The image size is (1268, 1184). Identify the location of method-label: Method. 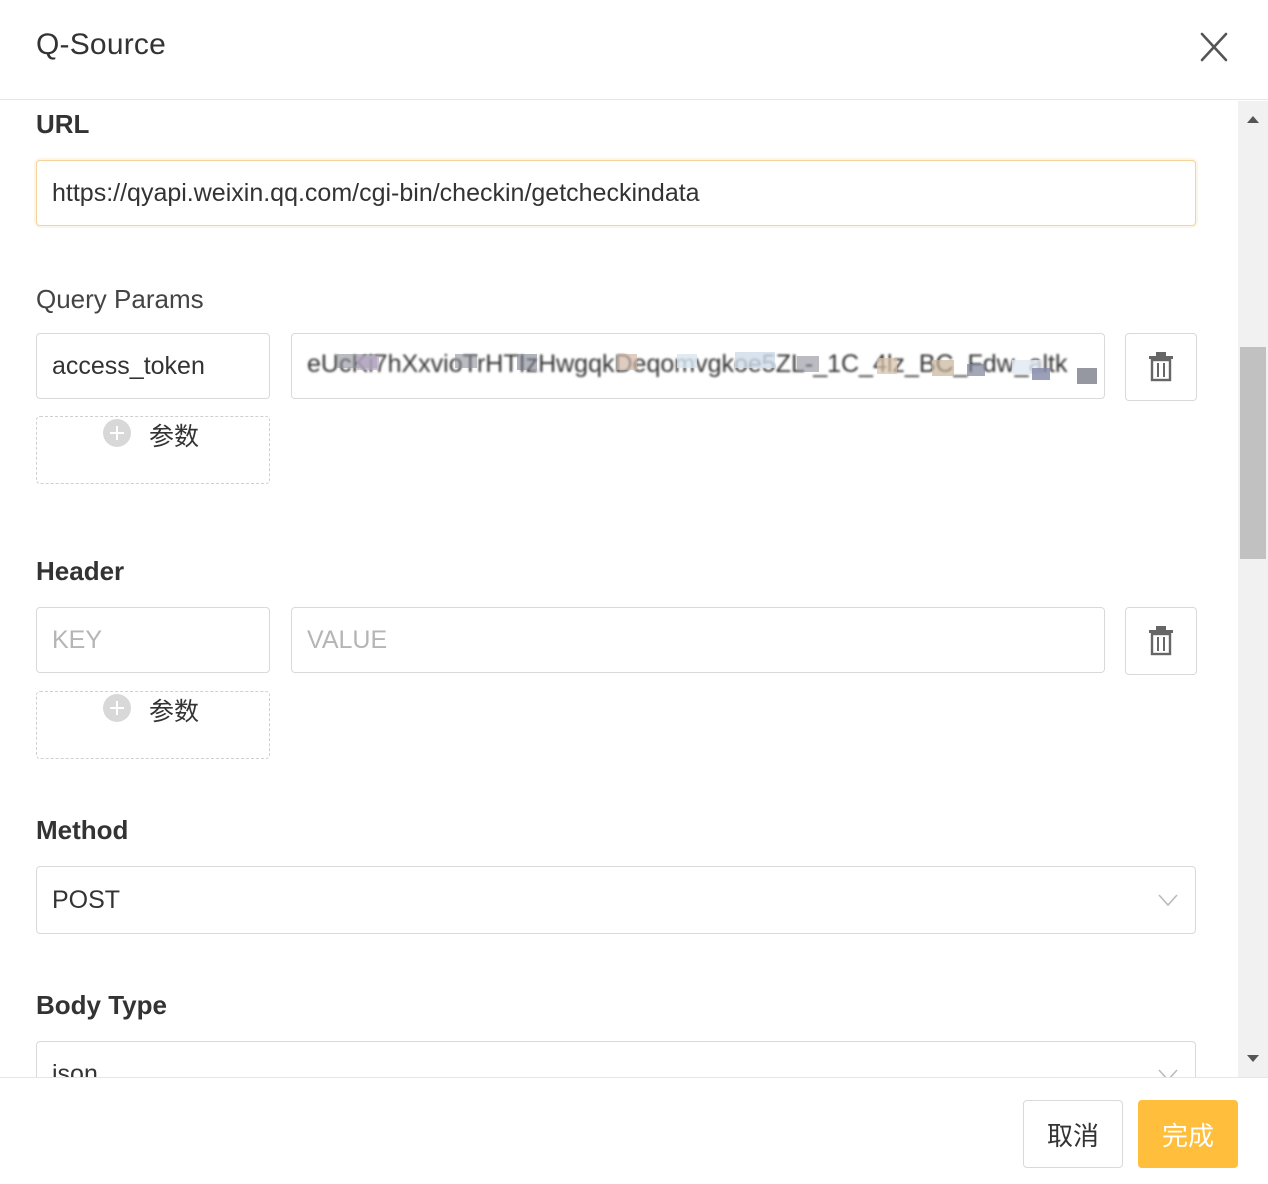
(82, 830).